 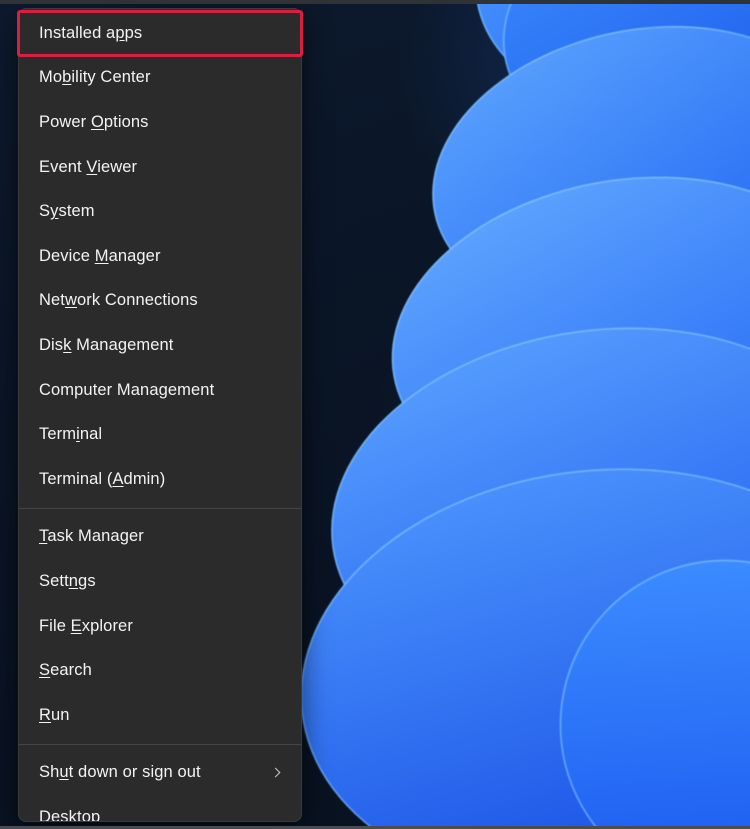 What do you see at coordinates (120, 772) in the screenshot?
I see `menu-item-label: Shut down or sign out` at bounding box center [120, 772].